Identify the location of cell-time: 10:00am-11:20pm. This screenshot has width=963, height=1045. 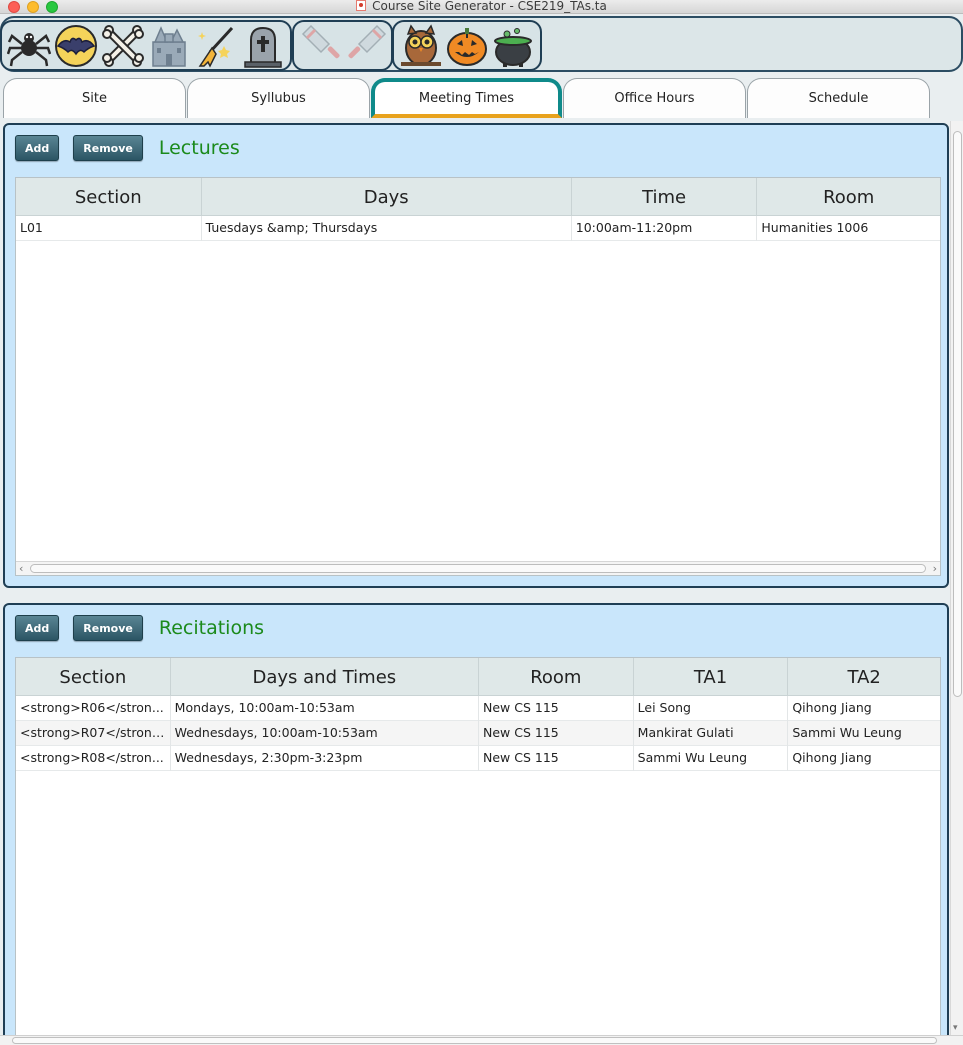
(665, 228).